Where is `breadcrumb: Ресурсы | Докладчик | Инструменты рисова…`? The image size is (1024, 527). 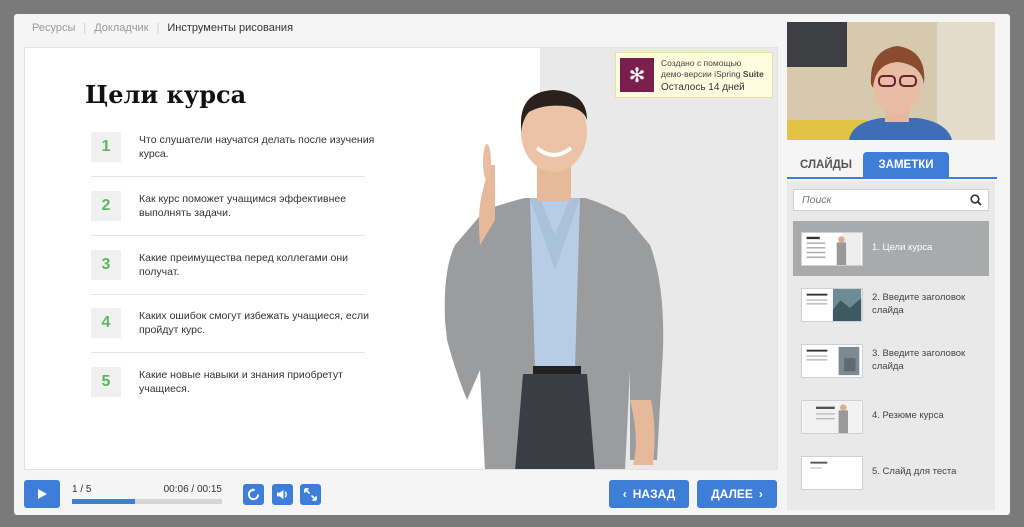
breadcrumb: Ресурсы | Докладчик | Инструменты рисова… is located at coordinates (162, 28).